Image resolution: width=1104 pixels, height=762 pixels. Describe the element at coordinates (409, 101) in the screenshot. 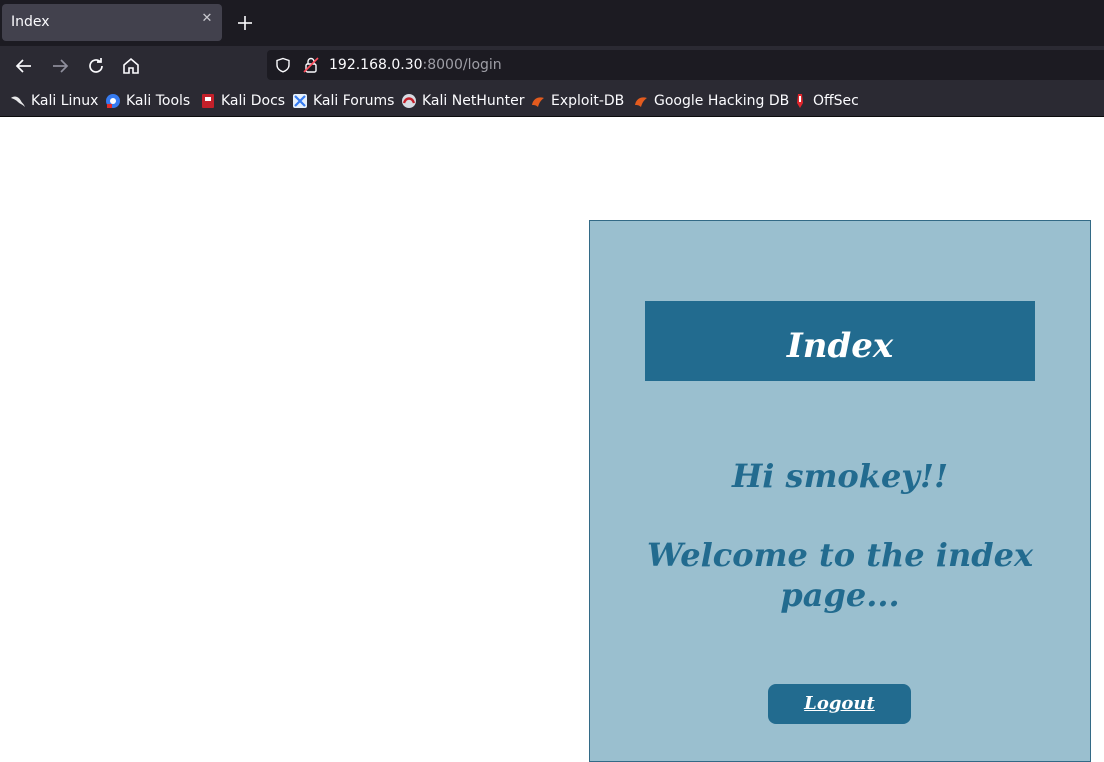

I see `kali-nethunter-icon` at that location.